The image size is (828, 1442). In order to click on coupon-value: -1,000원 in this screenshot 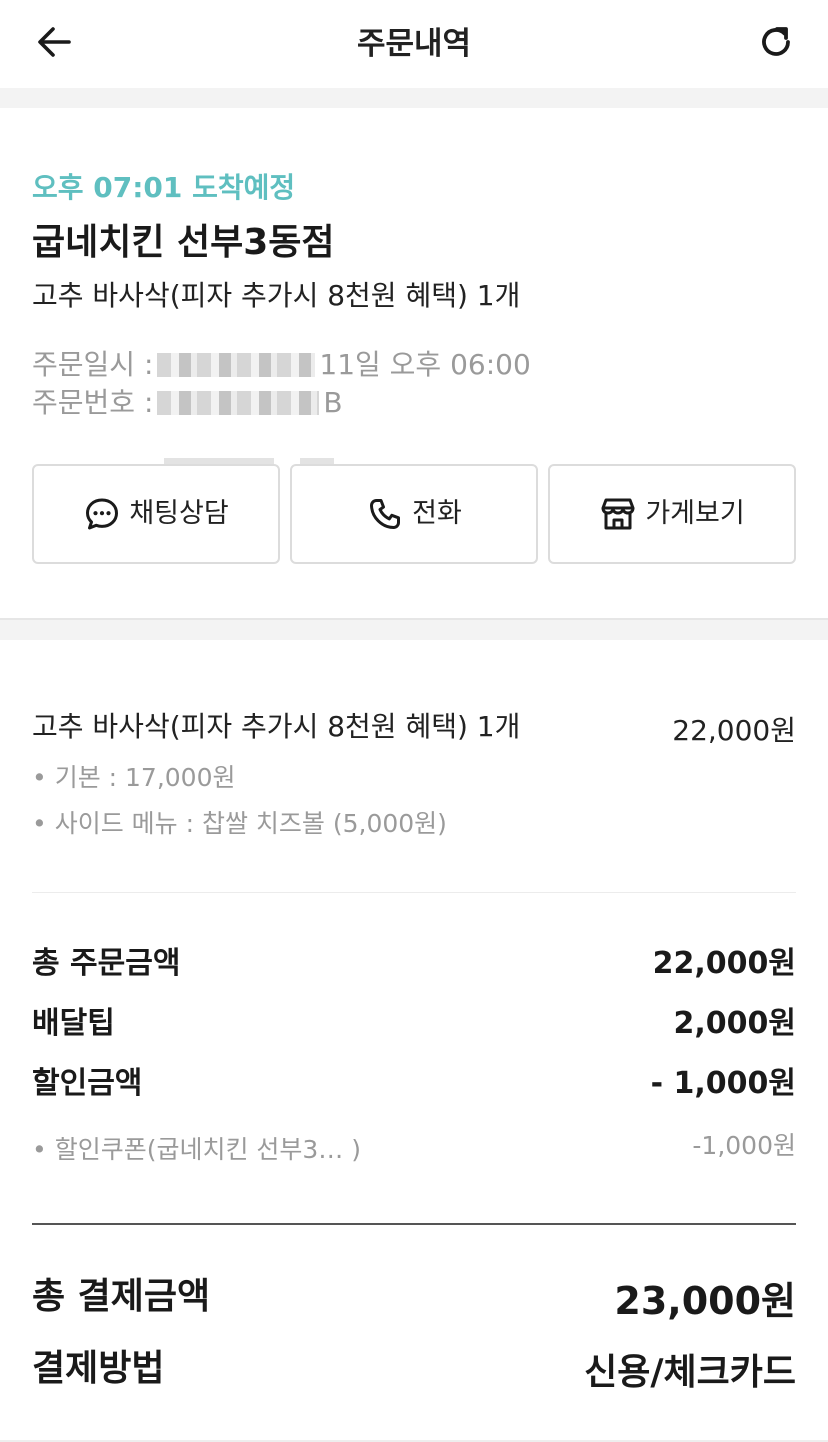, I will do `click(744, 1145)`.